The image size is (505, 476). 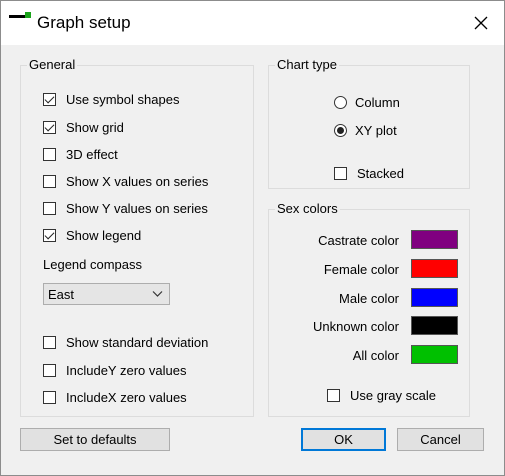 What do you see at coordinates (137, 208) in the screenshot?
I see `checkbox-label: Show Y values on series` at bounding box center [137, 208].